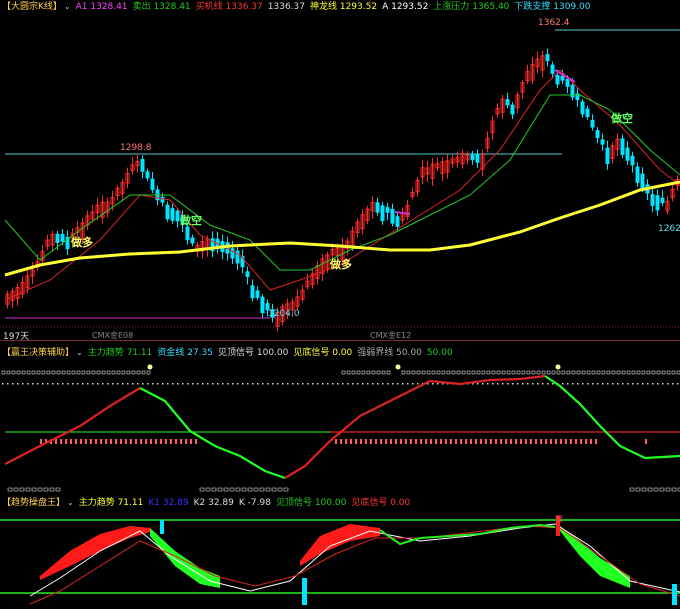 This screenshot has width=680, height=609. What do you see at coordinates (471, 7) in the screenshot?
I see `kline-indicator-6: 上涨压力 1365.40` at bounding box center [471, 7].